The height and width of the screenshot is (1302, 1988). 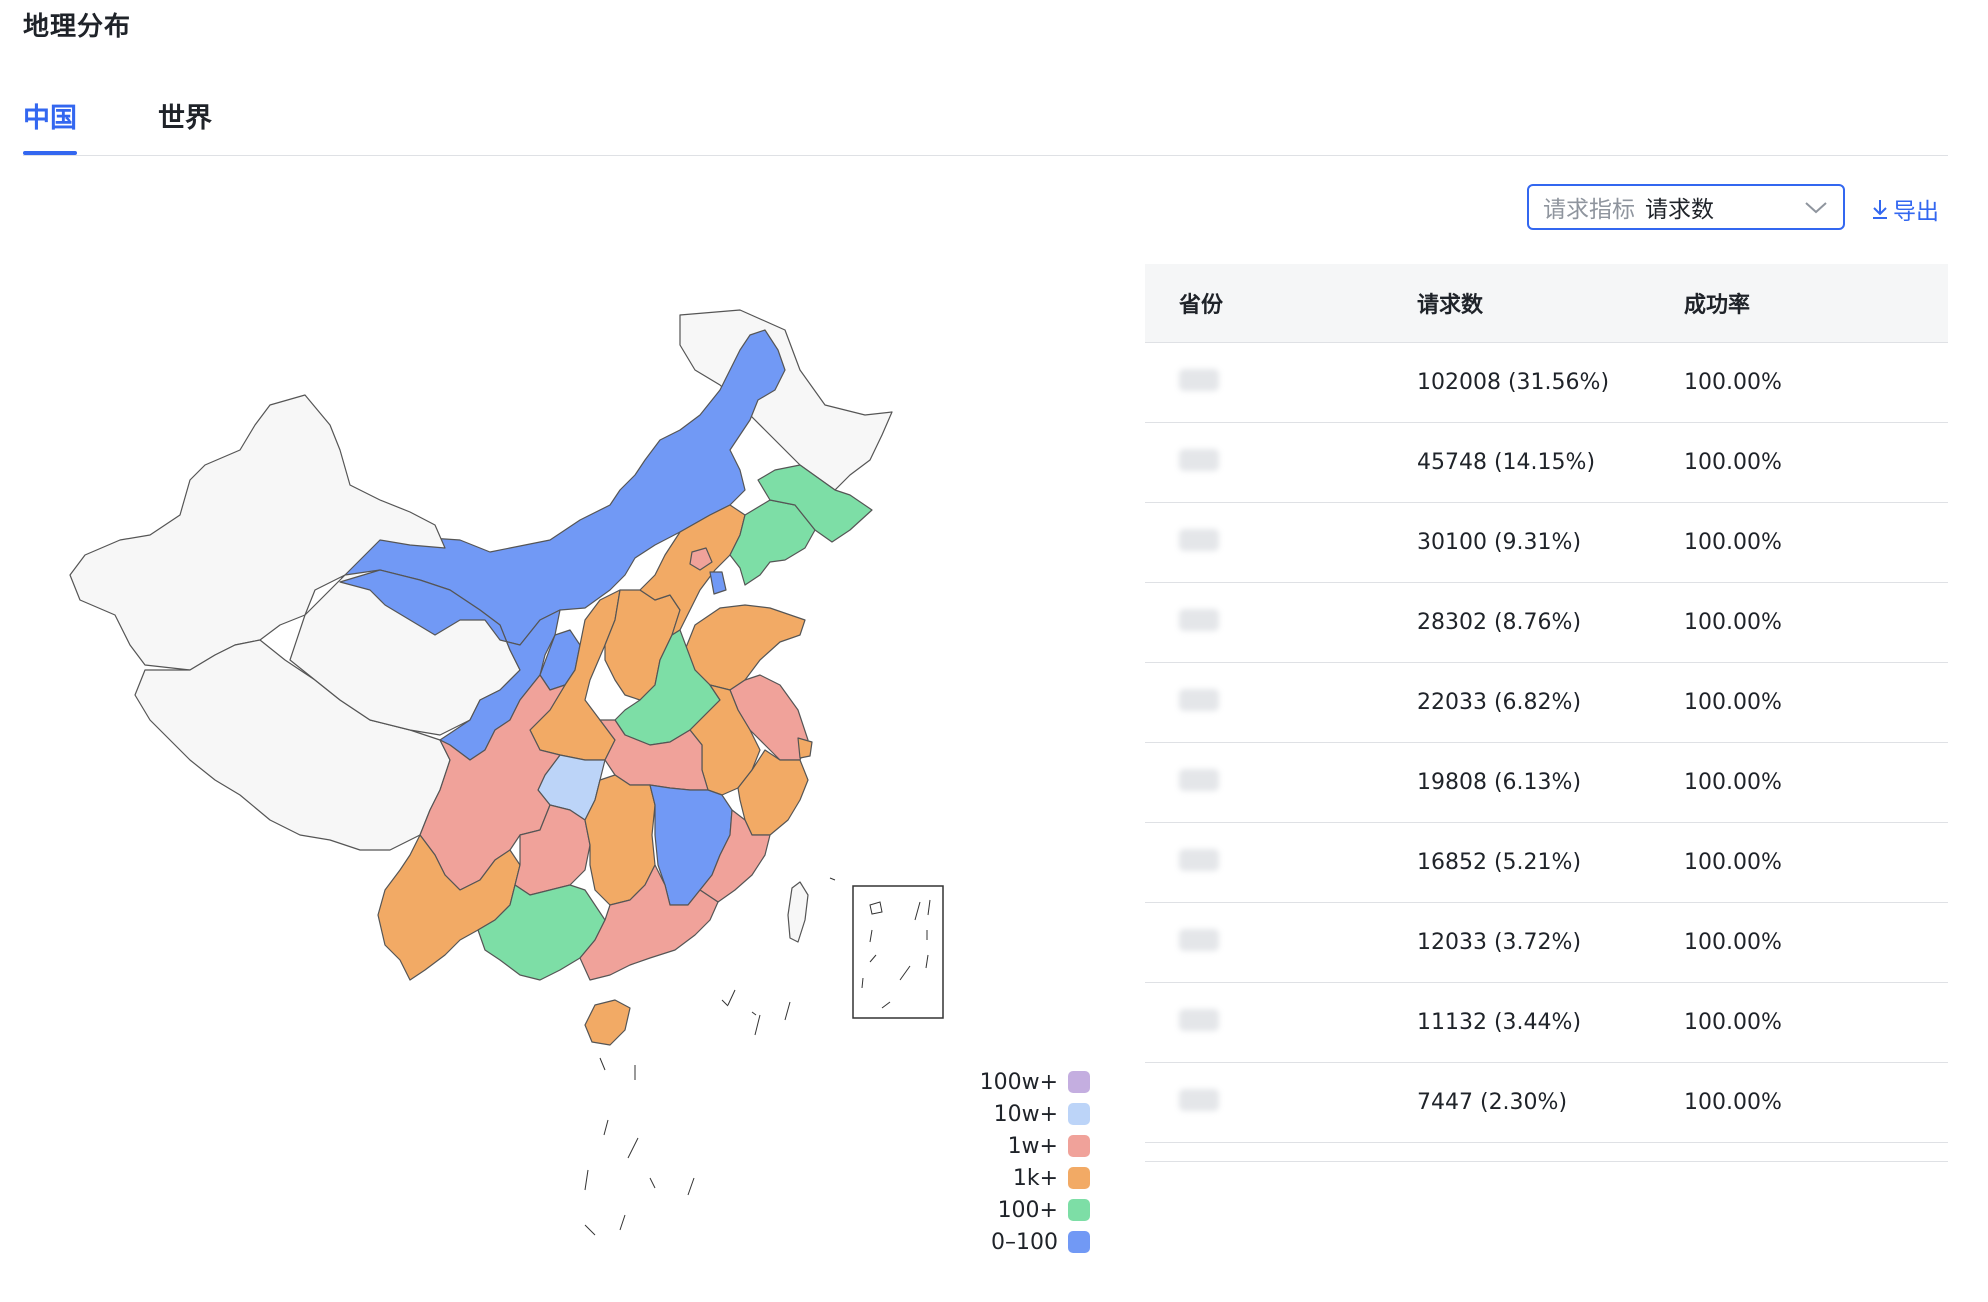 What do you see at coordinates (1679, 210) in the screenshot?
I see `metric-select-value: 请求数` at bounding box center [1679, 210].